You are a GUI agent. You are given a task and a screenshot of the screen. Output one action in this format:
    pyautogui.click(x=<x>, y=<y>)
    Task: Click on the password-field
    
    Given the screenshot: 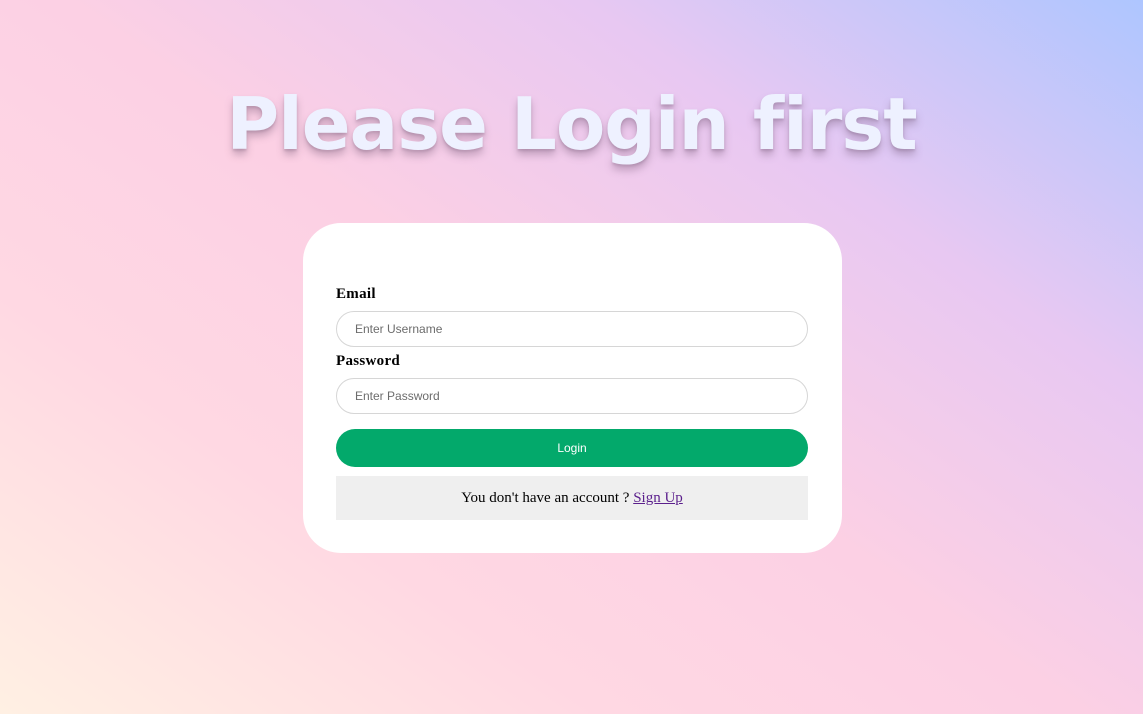 What is the action you would take?
    pyautogui.click(x=572, y=396)
    